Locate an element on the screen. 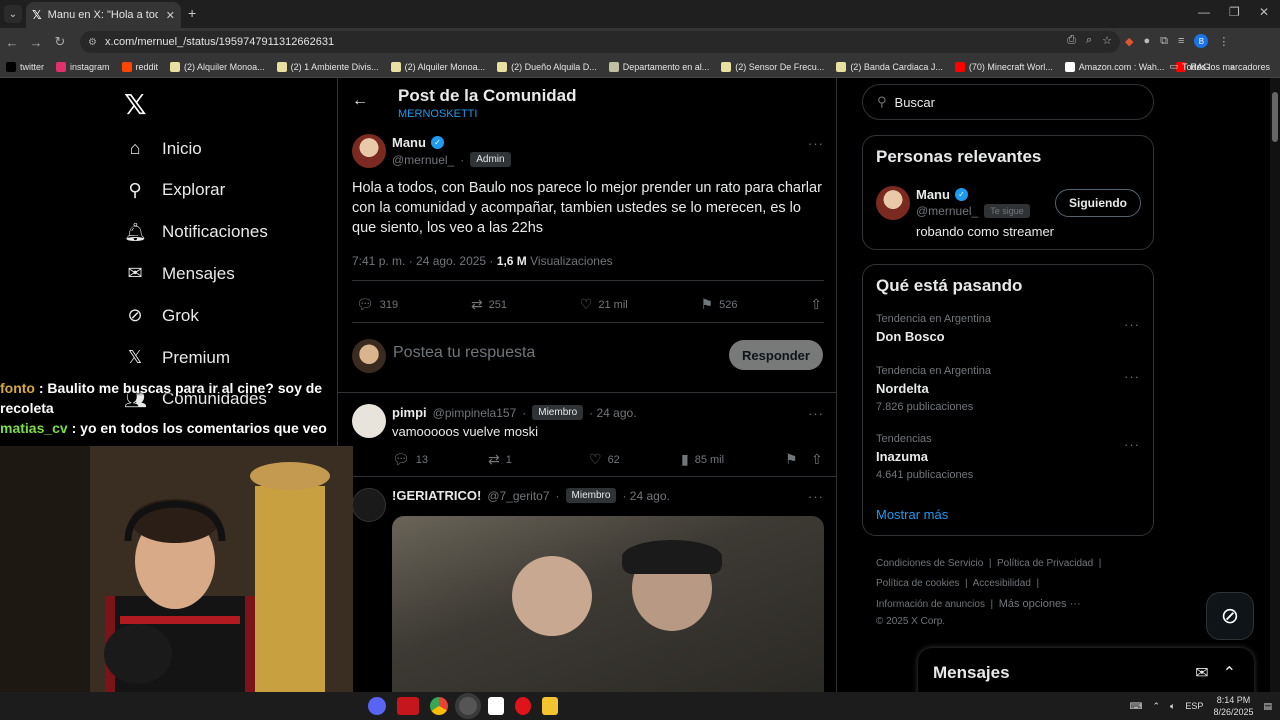  reply-input: Postea tu respuesta is located at coordinates (464, 353).